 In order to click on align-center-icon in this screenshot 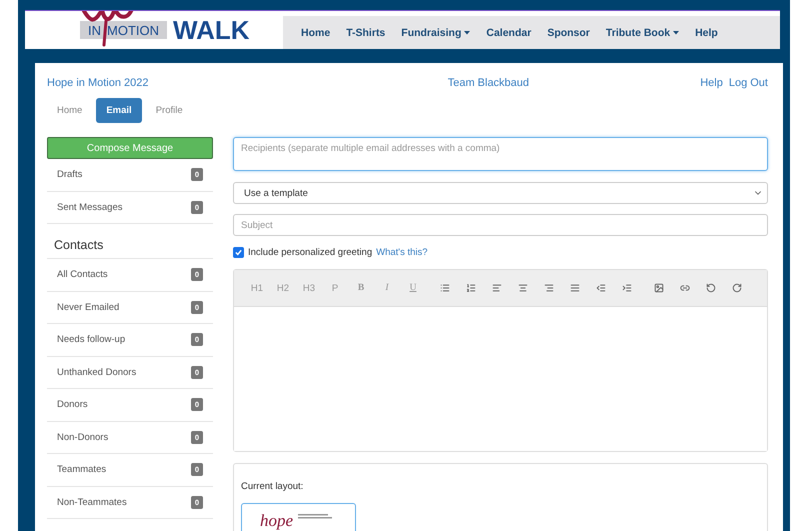, I will do `click(523, 288)`.